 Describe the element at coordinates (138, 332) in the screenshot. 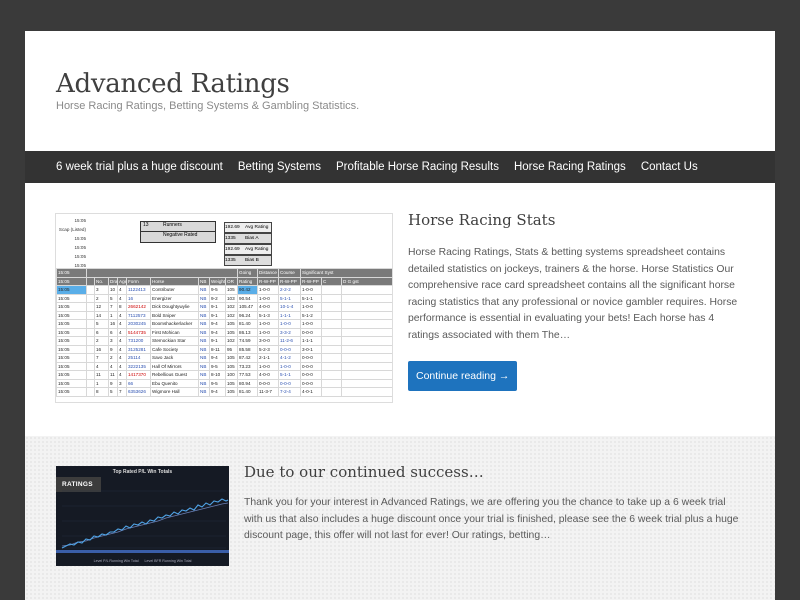

I see `spreadsheet-cell: 5144735` at that location.